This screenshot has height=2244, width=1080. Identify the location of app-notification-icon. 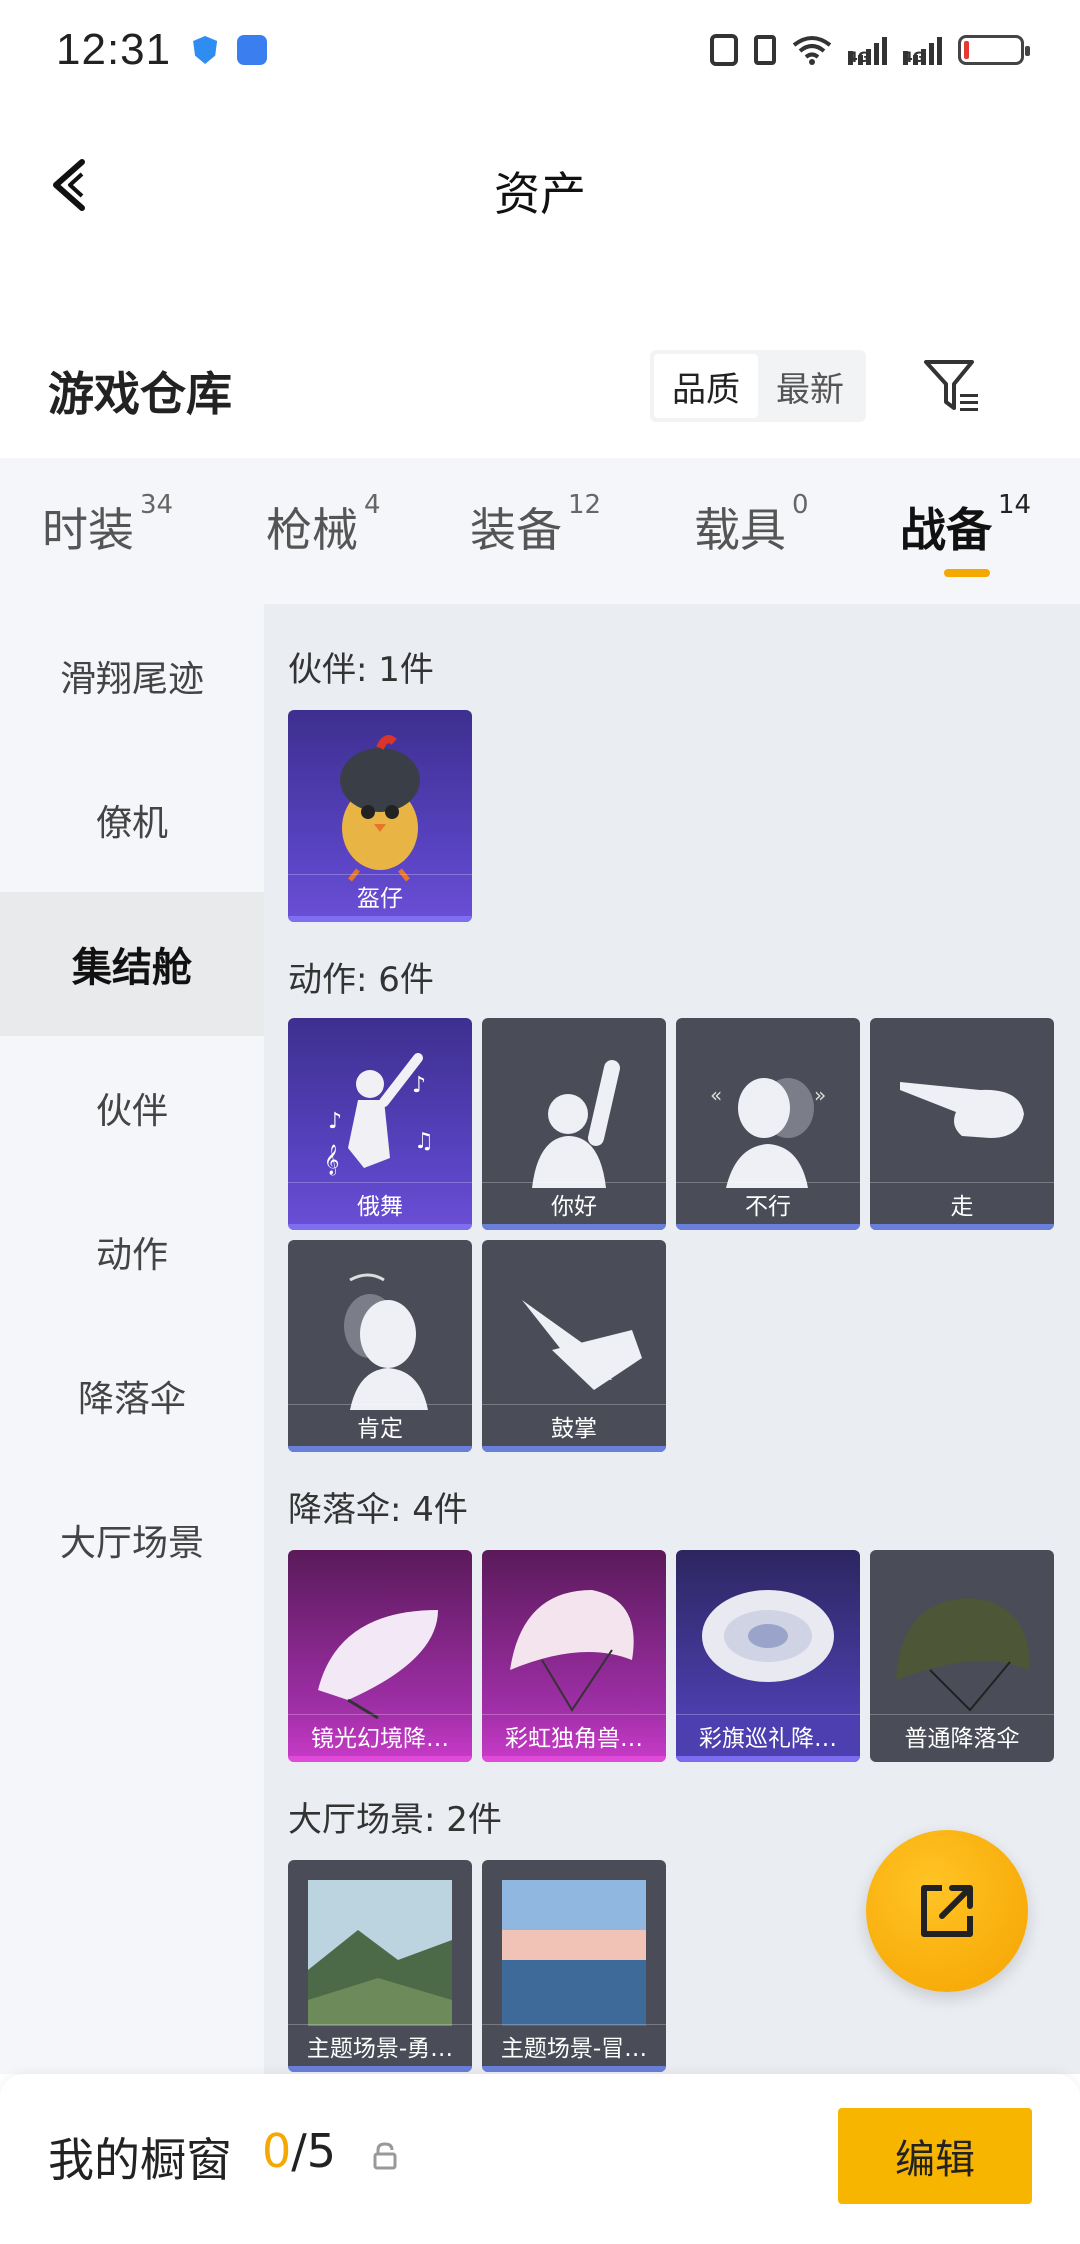
(252, 50).